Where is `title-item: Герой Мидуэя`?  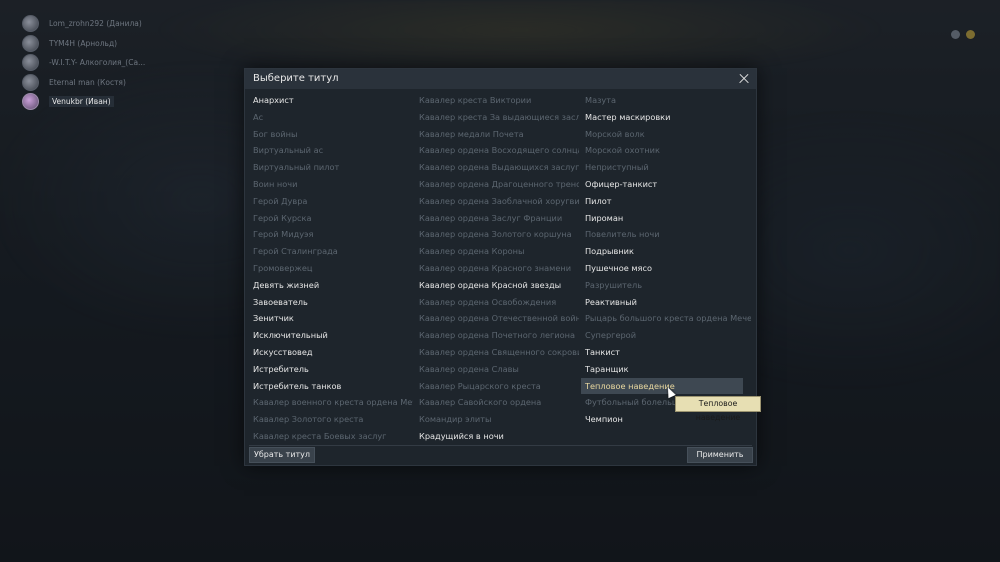 title-item: Герой Мидуэя is located at coordinates (331, 234).